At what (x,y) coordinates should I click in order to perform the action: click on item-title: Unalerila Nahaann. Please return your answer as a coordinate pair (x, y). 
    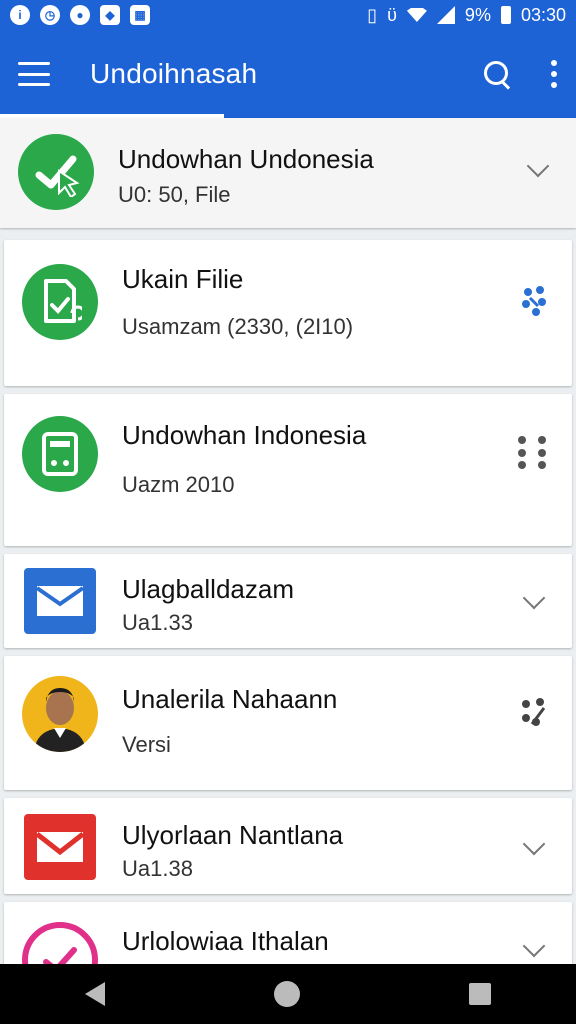
    Looking at the image, I should click on (230, 699).